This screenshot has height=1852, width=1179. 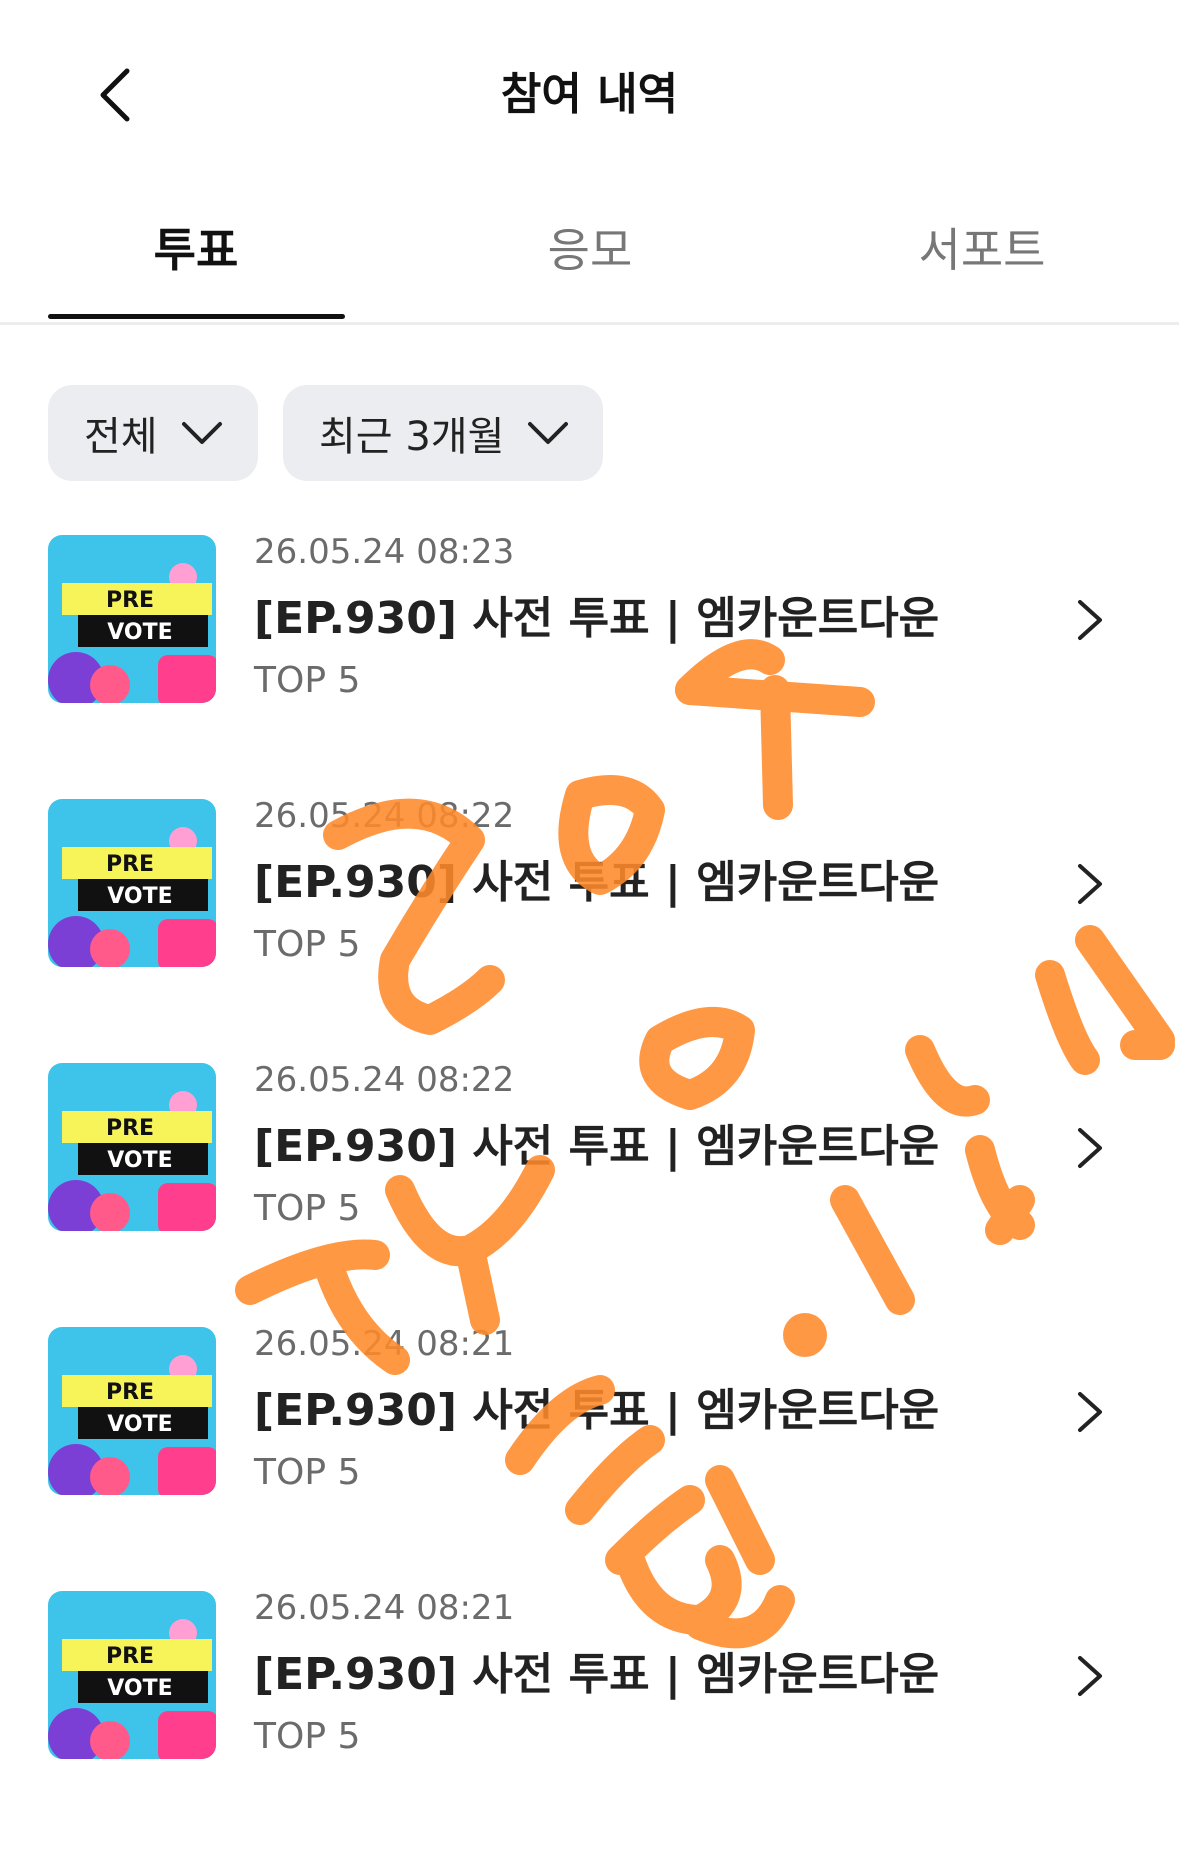 I want to click on filter-period-dropdown: 최근 3개월, so click(x=443, y=433).